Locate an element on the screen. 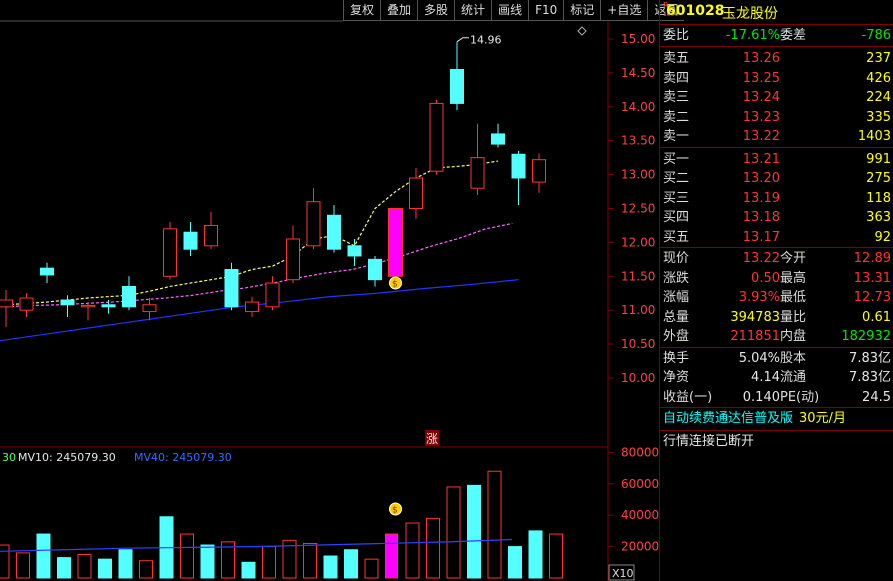 This screenshot has width=893, height=581. stock-code: 601028 is located at coordinates (695, 11).